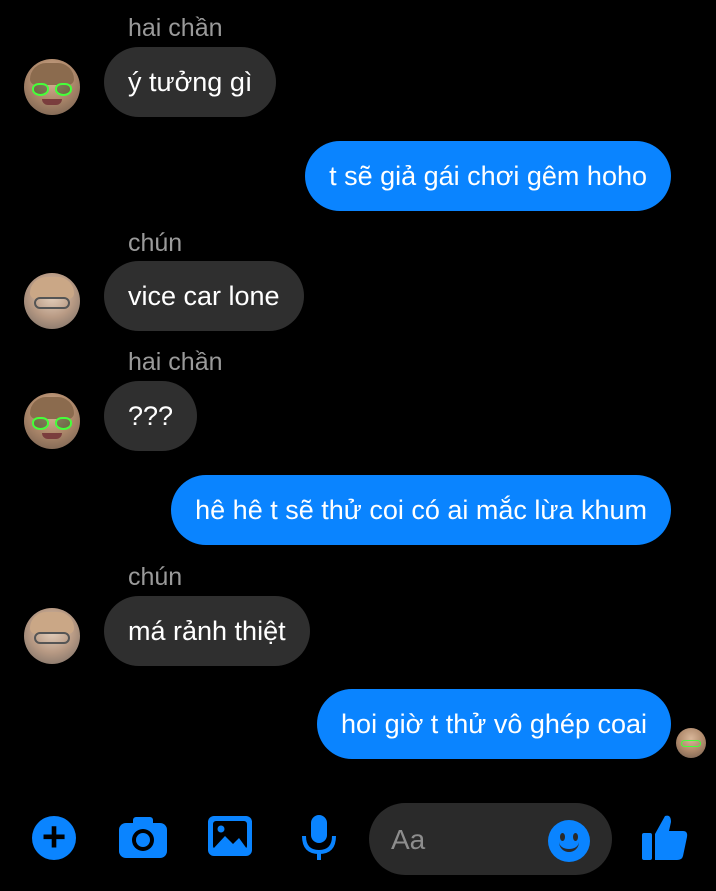 The image size is (716, 891). Describe the element at coordinates (691, 743) in the screenshot. I see `read-receipt-avatar` at that location.